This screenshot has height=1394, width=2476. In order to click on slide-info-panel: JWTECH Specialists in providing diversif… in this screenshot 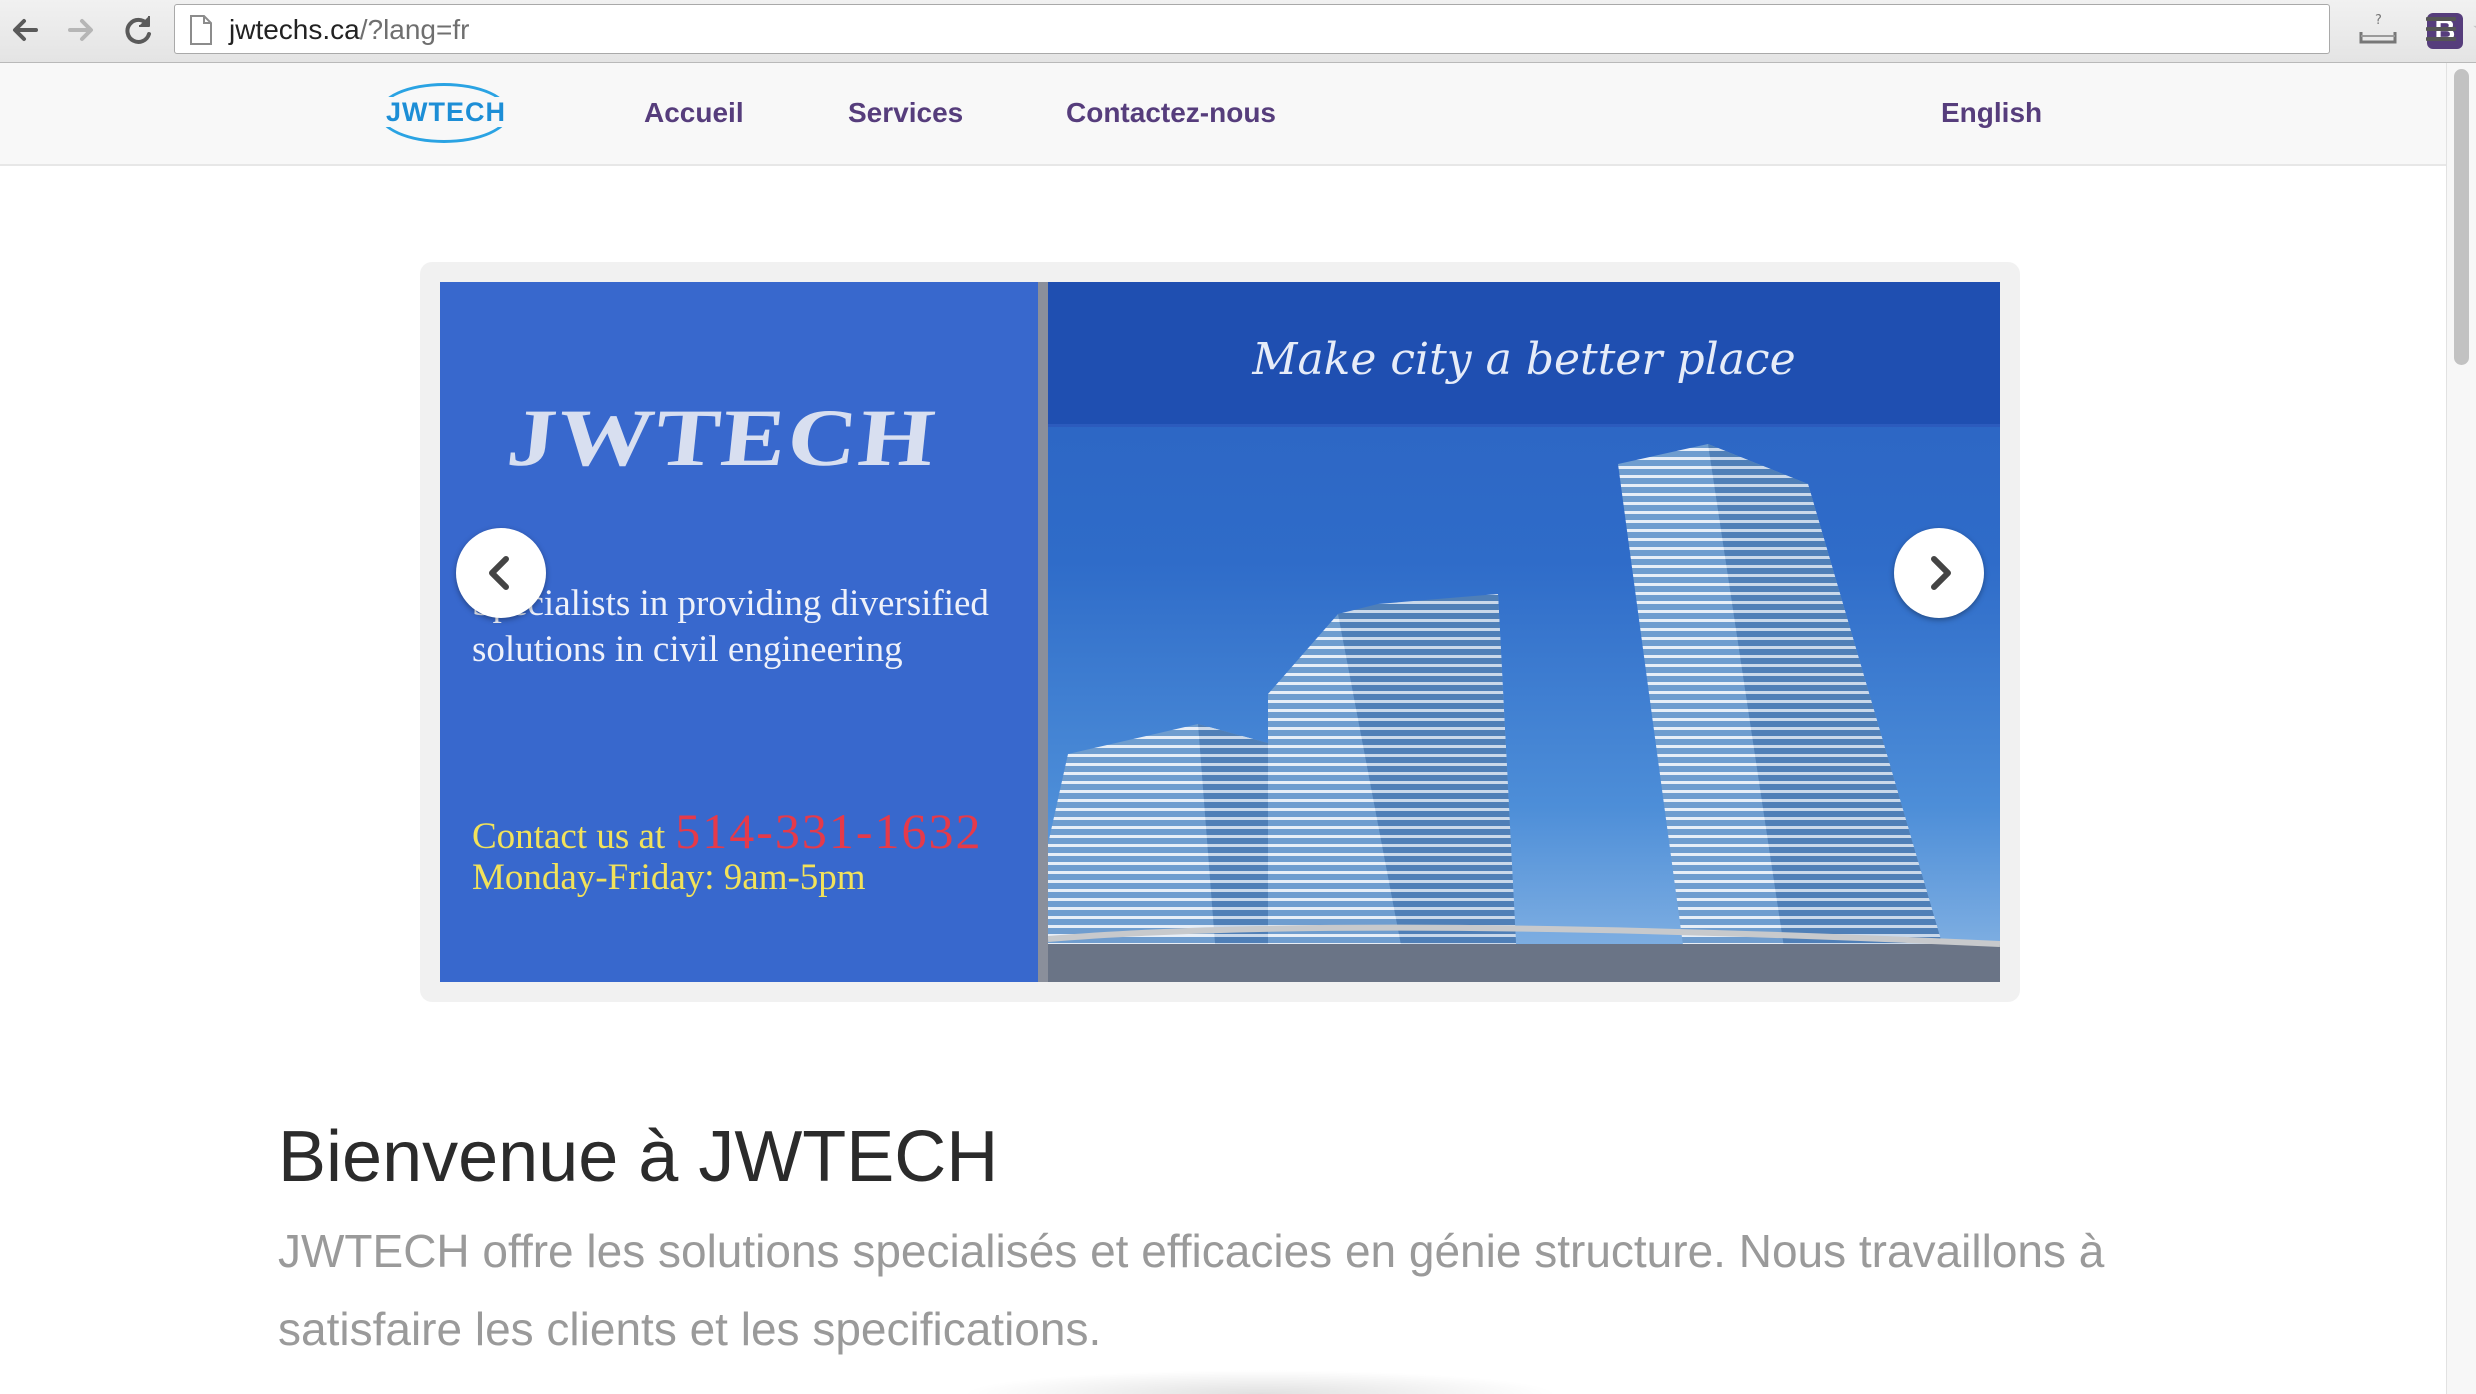, I will do `click(739, 632)`.